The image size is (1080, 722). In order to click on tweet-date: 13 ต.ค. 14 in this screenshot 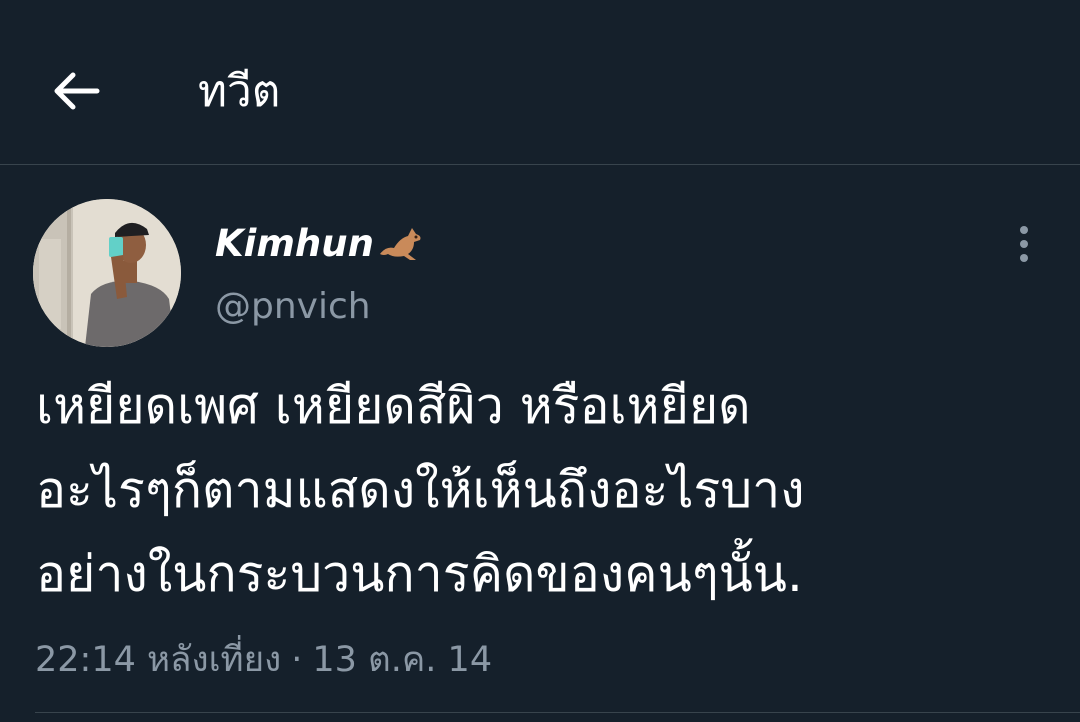, I will do `click(402, 660)`.